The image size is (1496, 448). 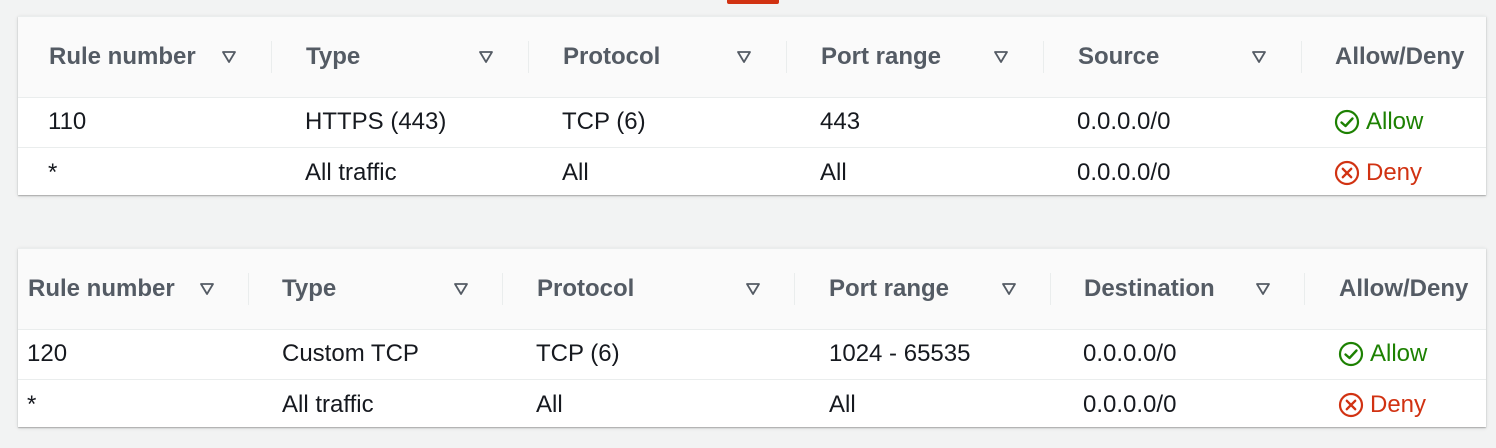 I want to click on column-label: Destination, so click(x=1149, y=288).